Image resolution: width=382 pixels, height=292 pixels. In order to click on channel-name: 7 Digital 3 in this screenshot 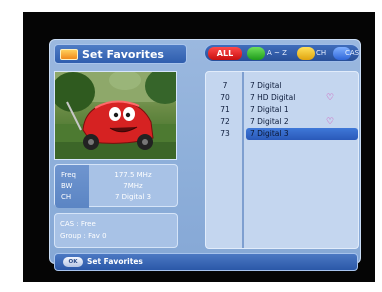, I will do `click(269, 133)`.